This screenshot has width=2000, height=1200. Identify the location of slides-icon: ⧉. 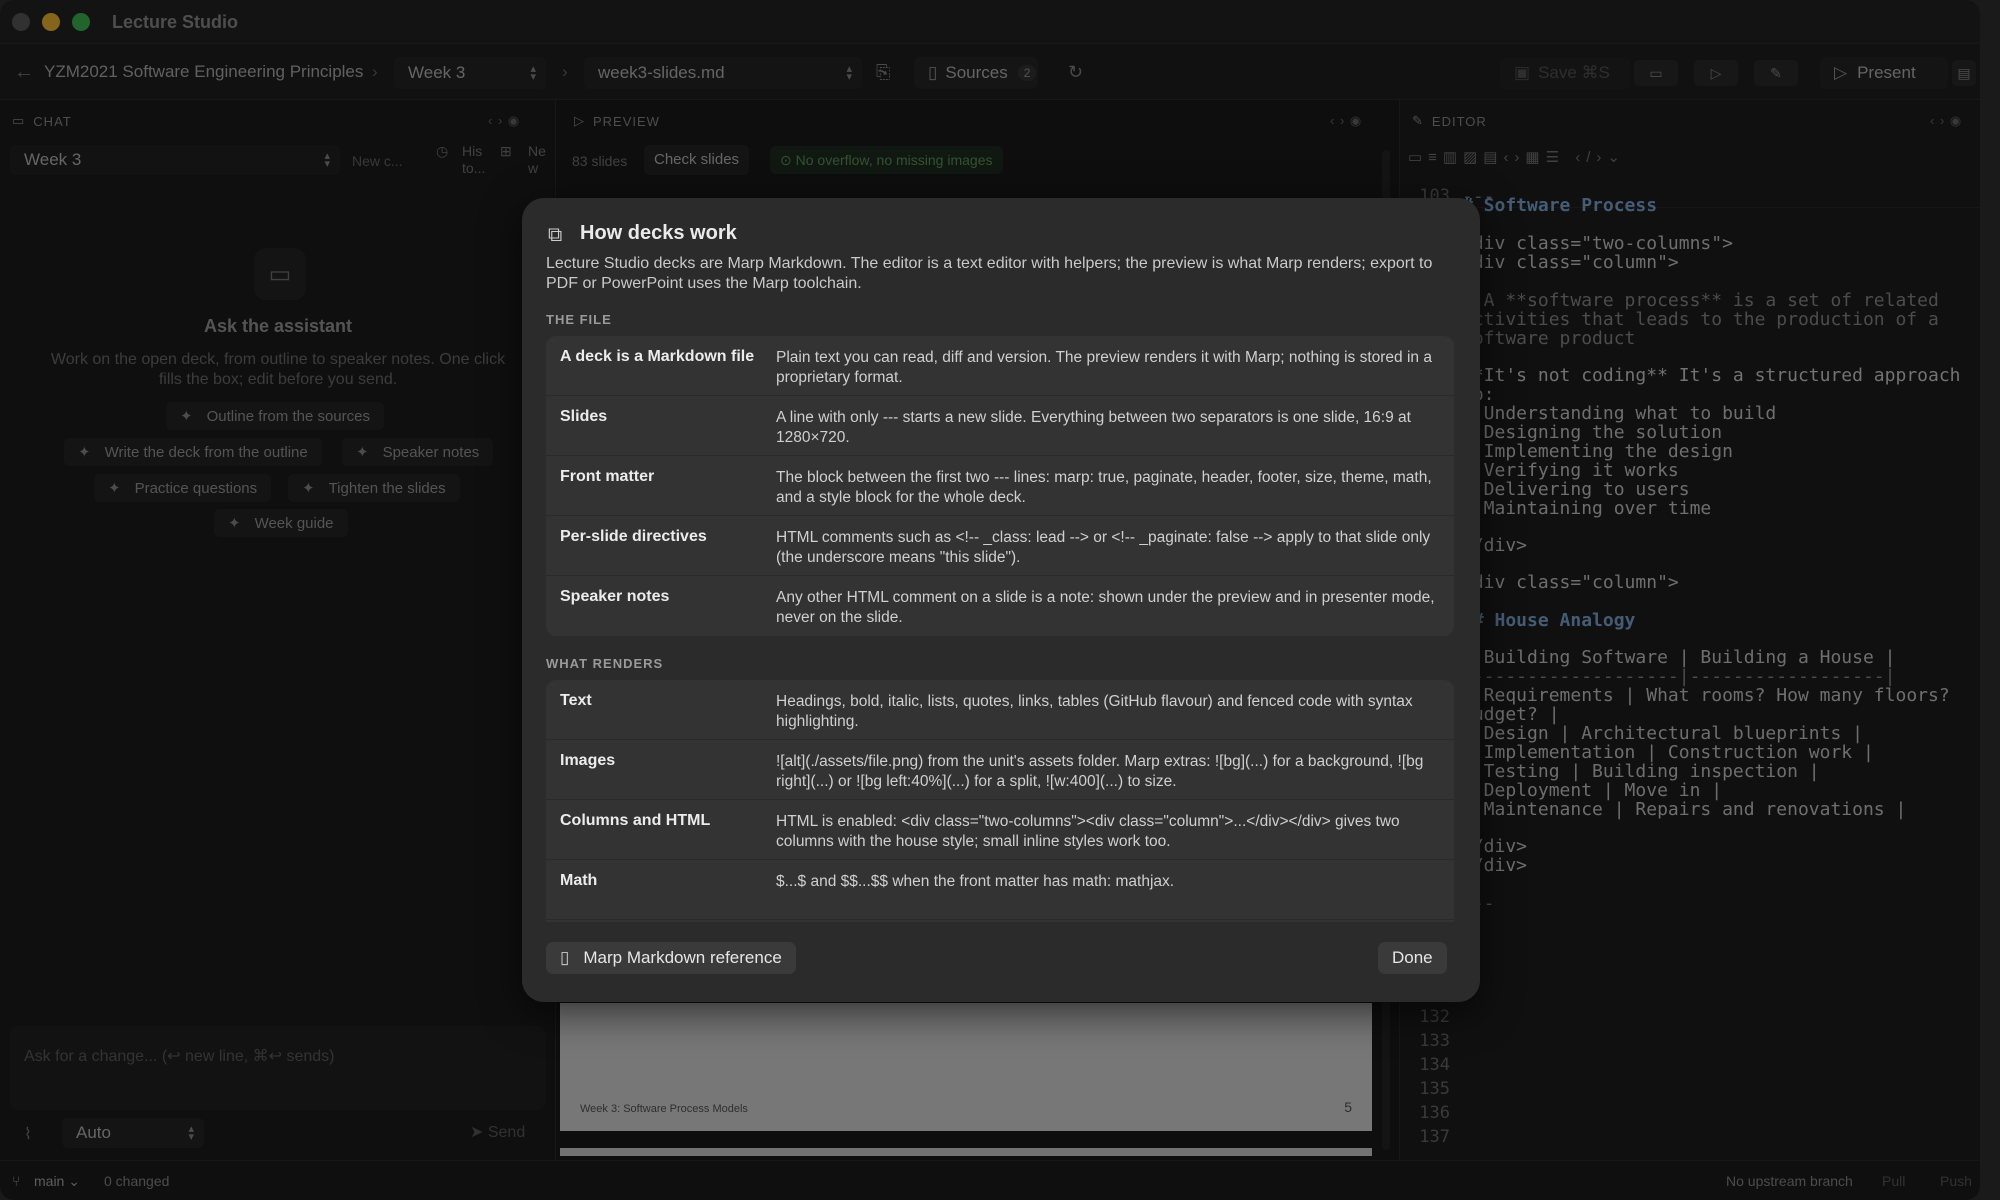
(555, 235).